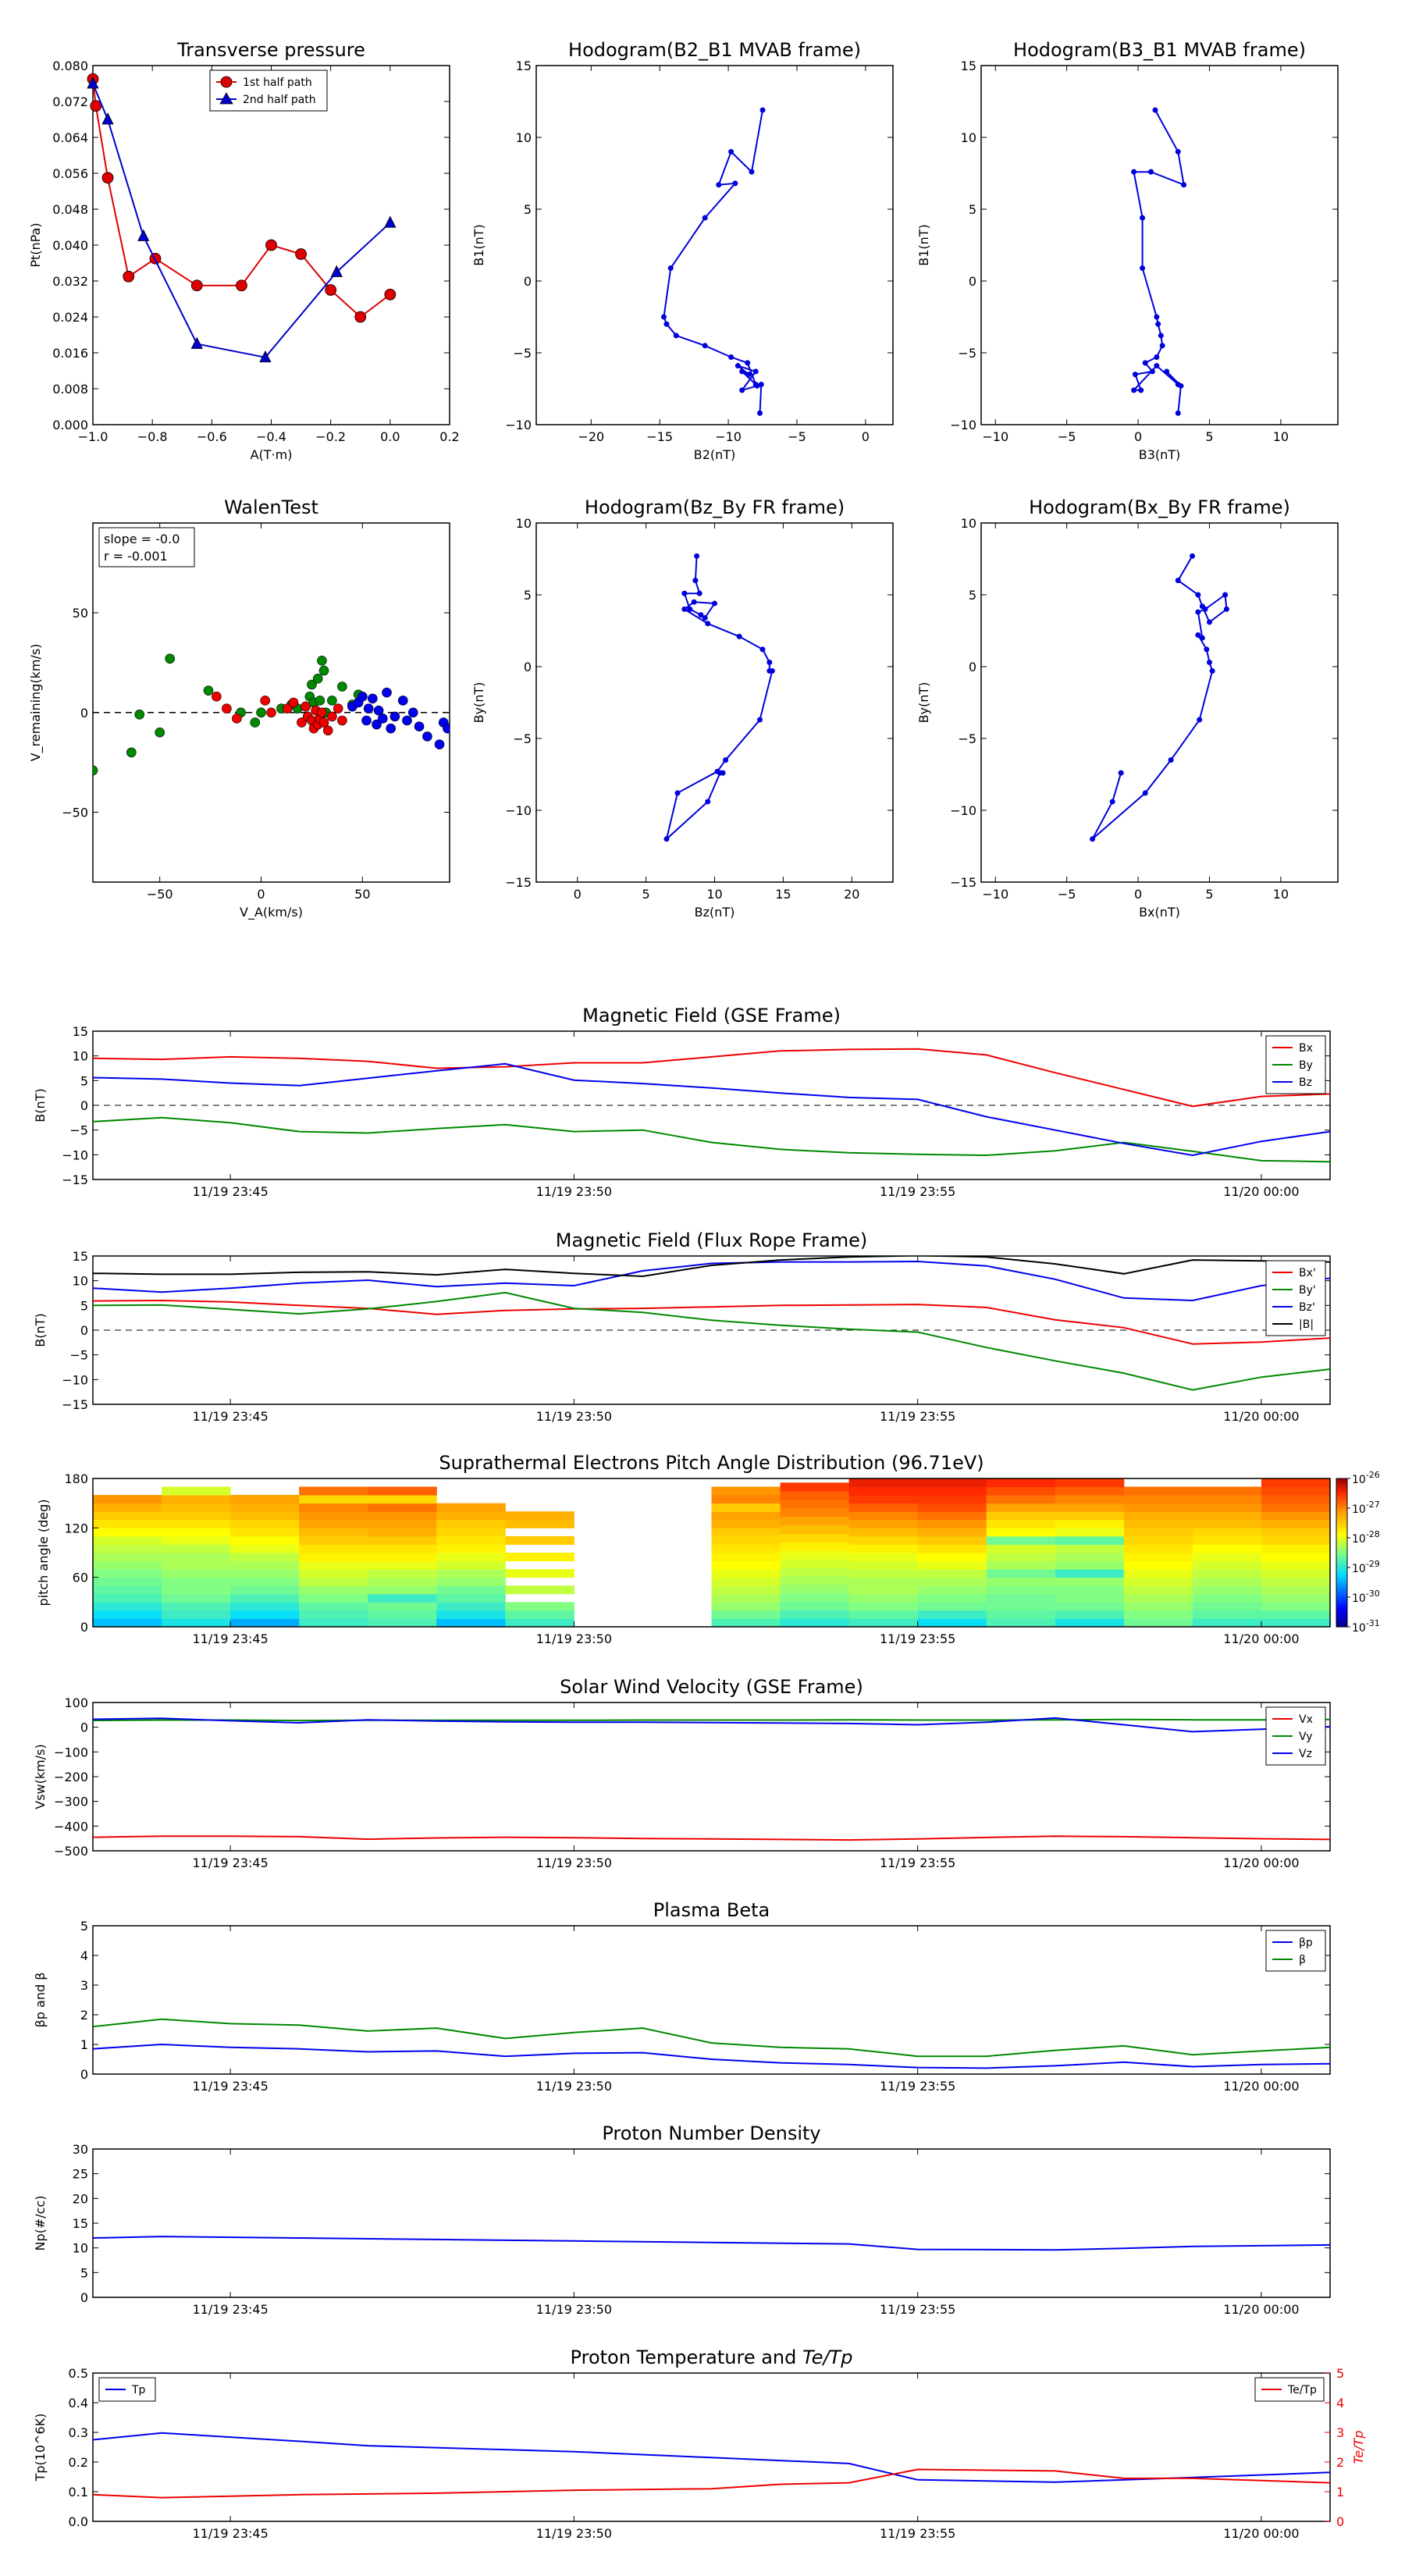 The image size is (1405, 2576). Describe the element at coordinates (715, 50) in the screenshot. I see `chart-title: Hodogram(B2_B1 MVAB frame)` at that location.